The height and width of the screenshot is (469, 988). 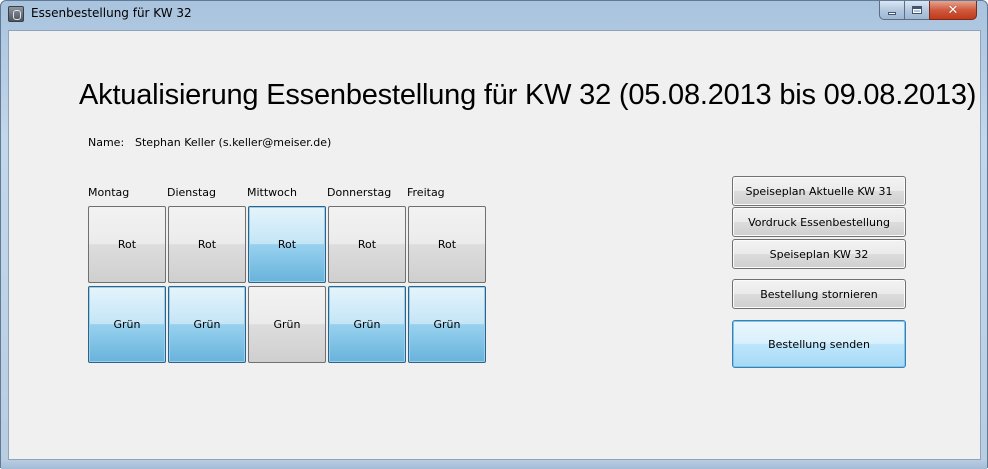 I want to click on rot-button-montag: Rot, so click(x=127, y=244).